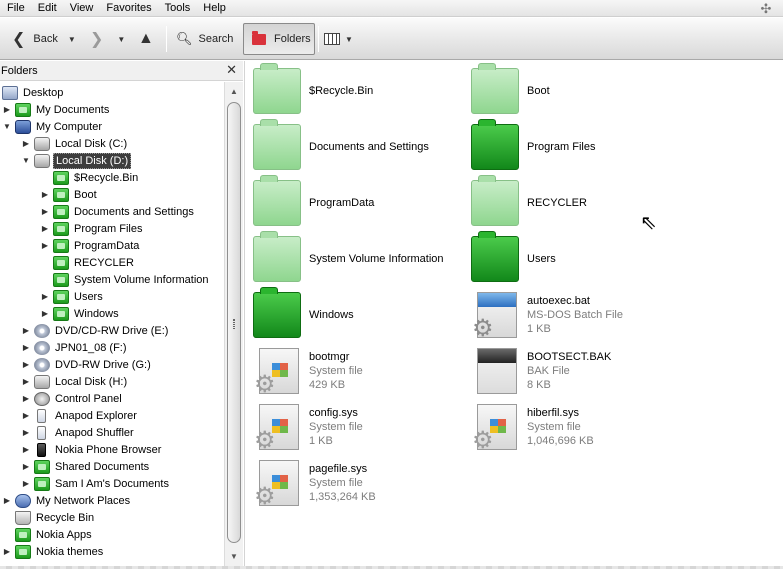 This screenshot has width=783, height=569. I want to click on tree-item-local-disk-d: ▼ Local Disk (D:), so click(76, 160).